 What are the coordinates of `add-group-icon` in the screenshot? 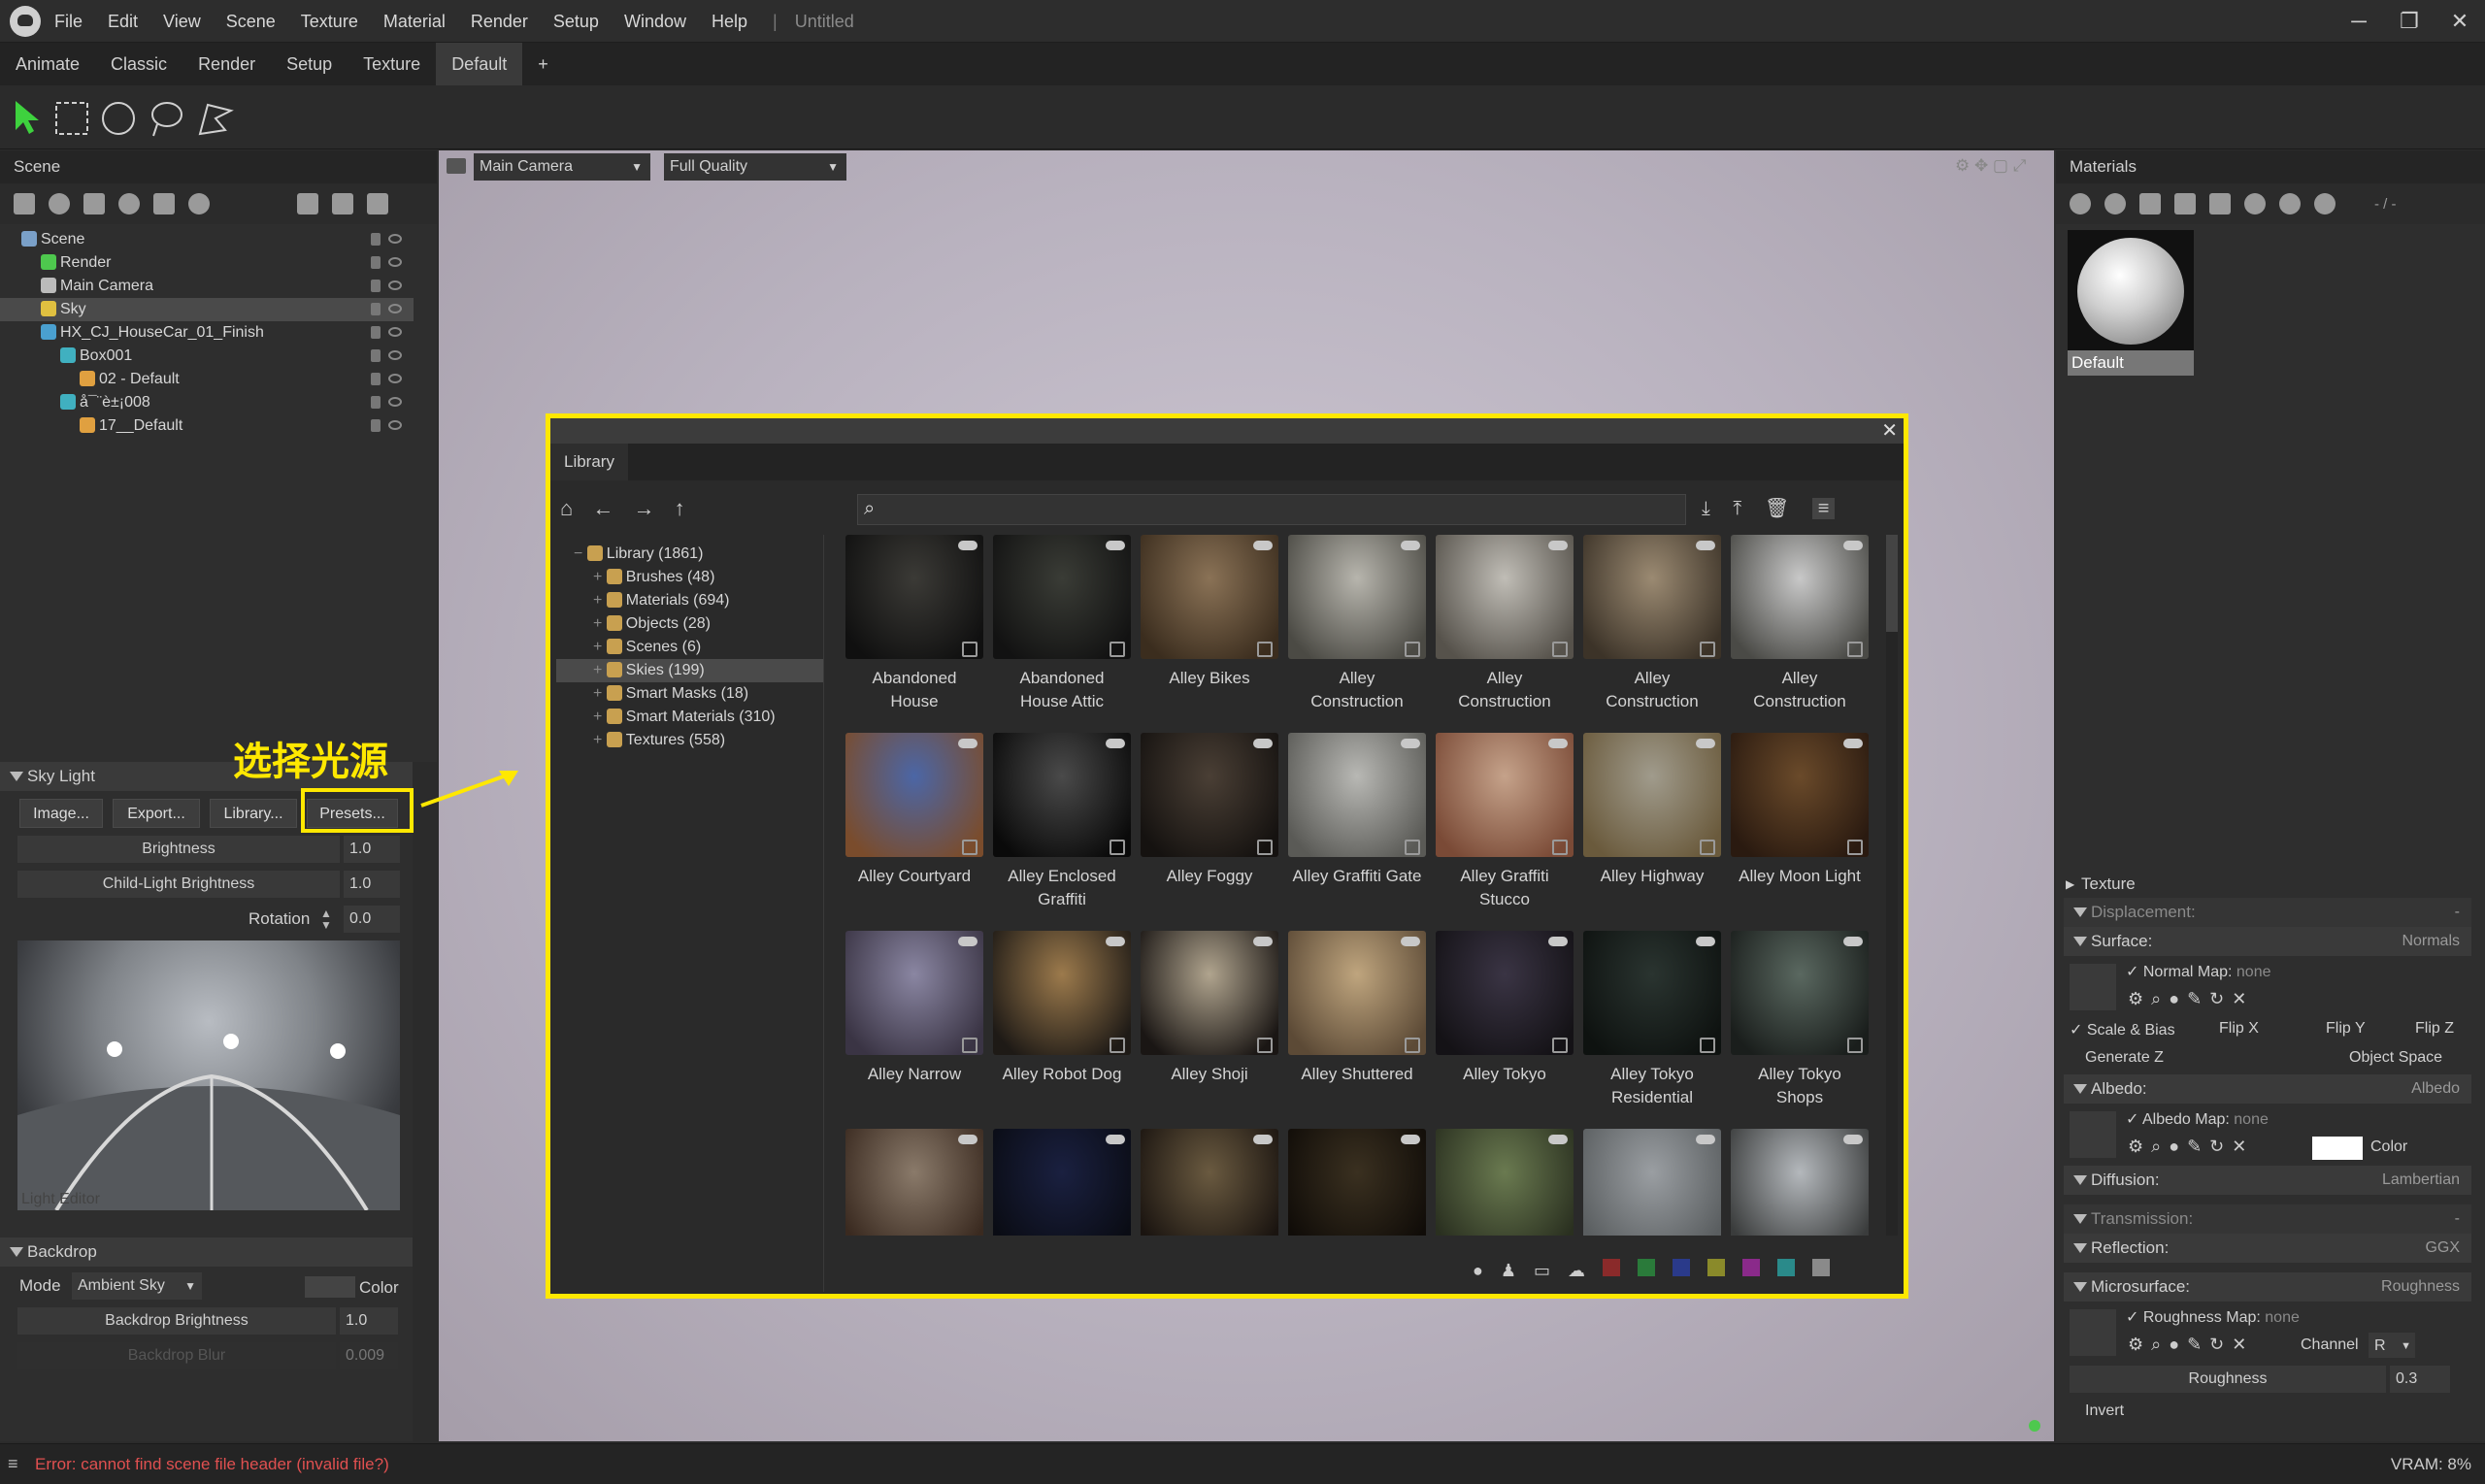 It's located at (129, 203).